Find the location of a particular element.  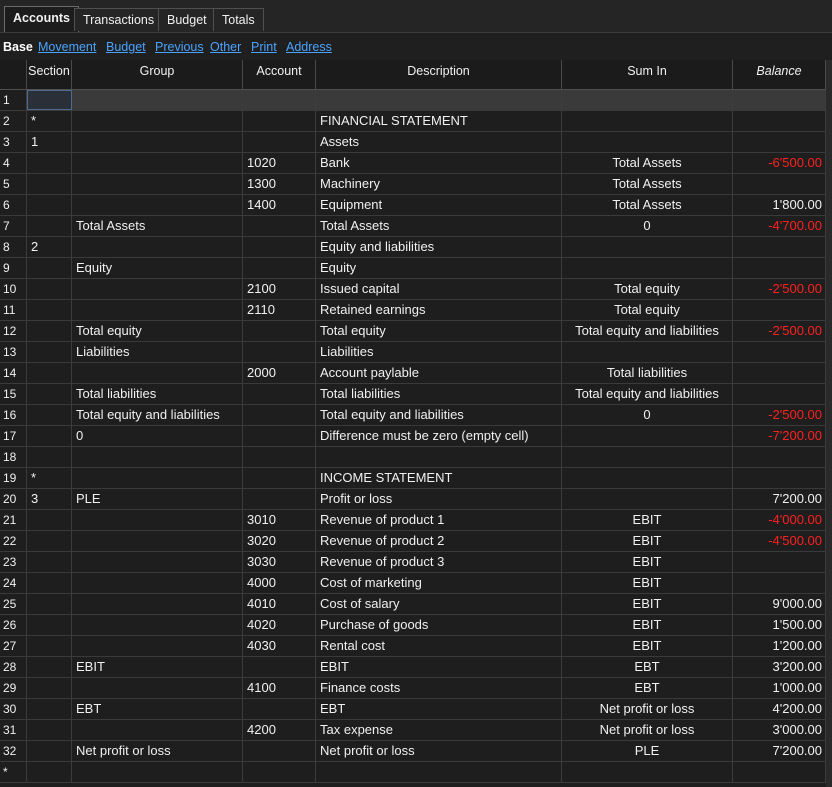

tab-transactions: Transactions is located at coordinates (119, 19).